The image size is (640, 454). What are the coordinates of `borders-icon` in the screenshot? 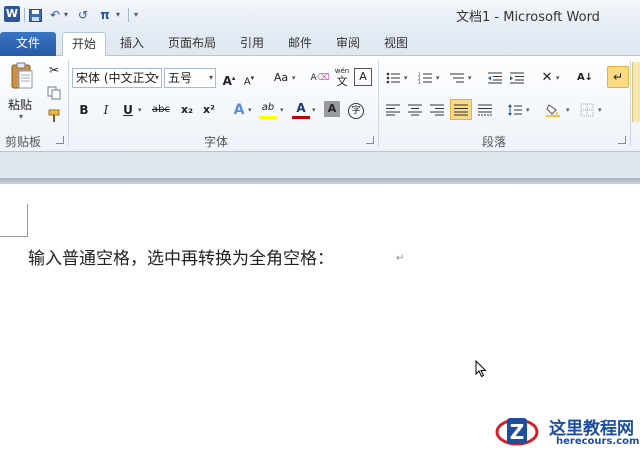 It's located at (587, 110).